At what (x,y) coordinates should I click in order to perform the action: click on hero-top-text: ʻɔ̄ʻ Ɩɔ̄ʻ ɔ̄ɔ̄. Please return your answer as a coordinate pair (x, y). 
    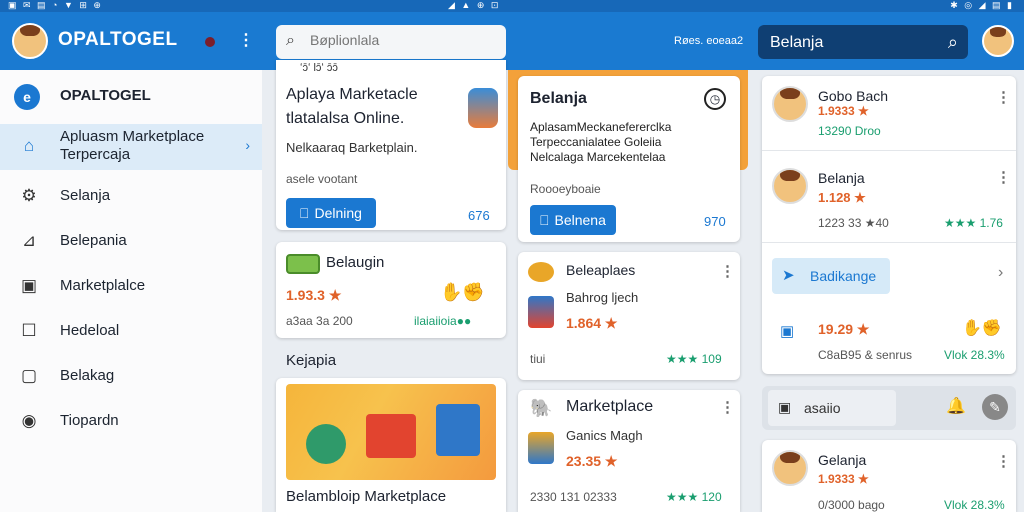
    Looking at the image, I should click on (319, 68).